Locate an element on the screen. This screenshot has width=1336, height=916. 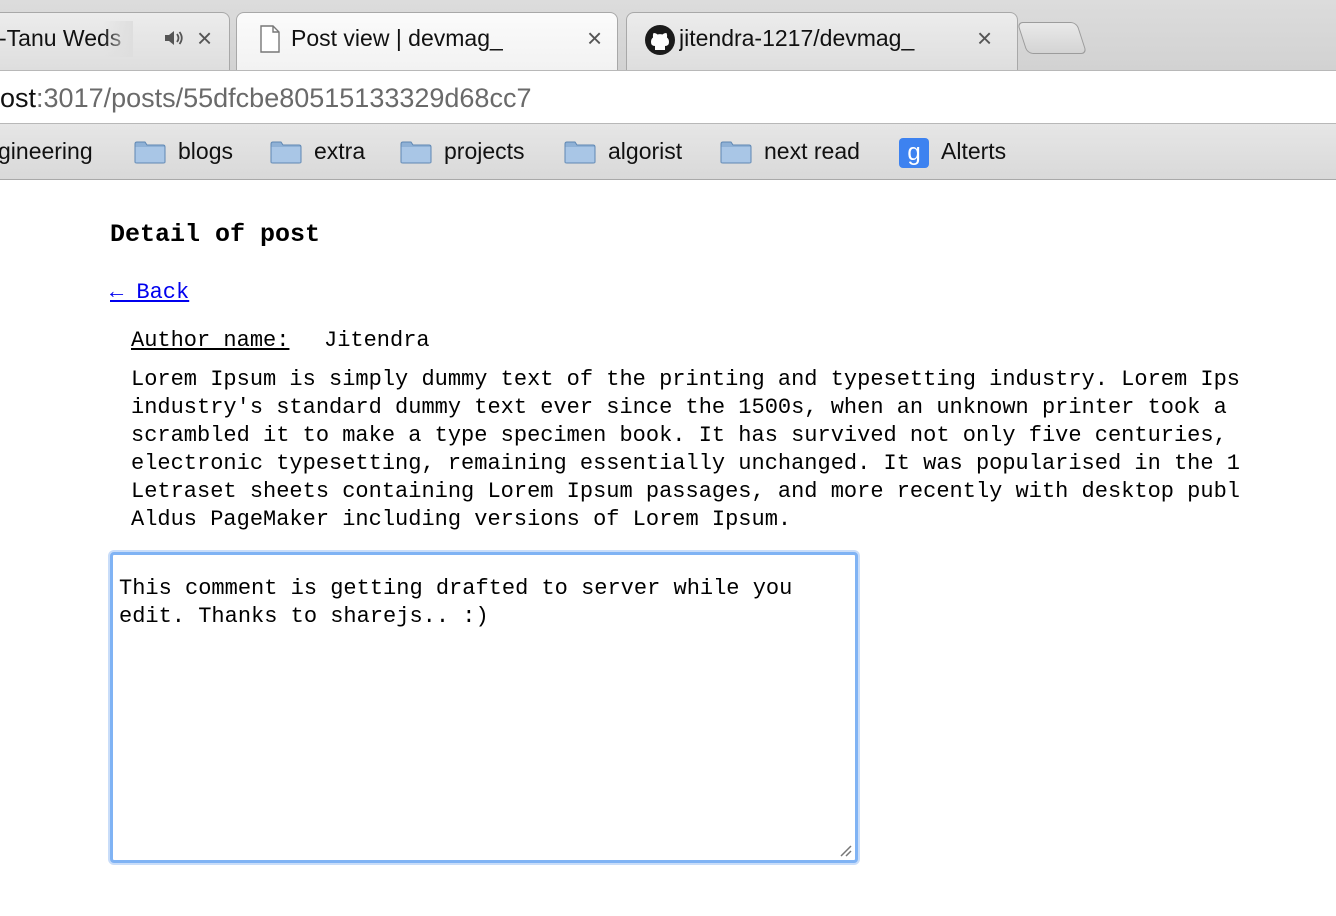
url-text: ost:3017/posts/55dfcbe80515133329d68cc7 is located at coordinates (265, 98).